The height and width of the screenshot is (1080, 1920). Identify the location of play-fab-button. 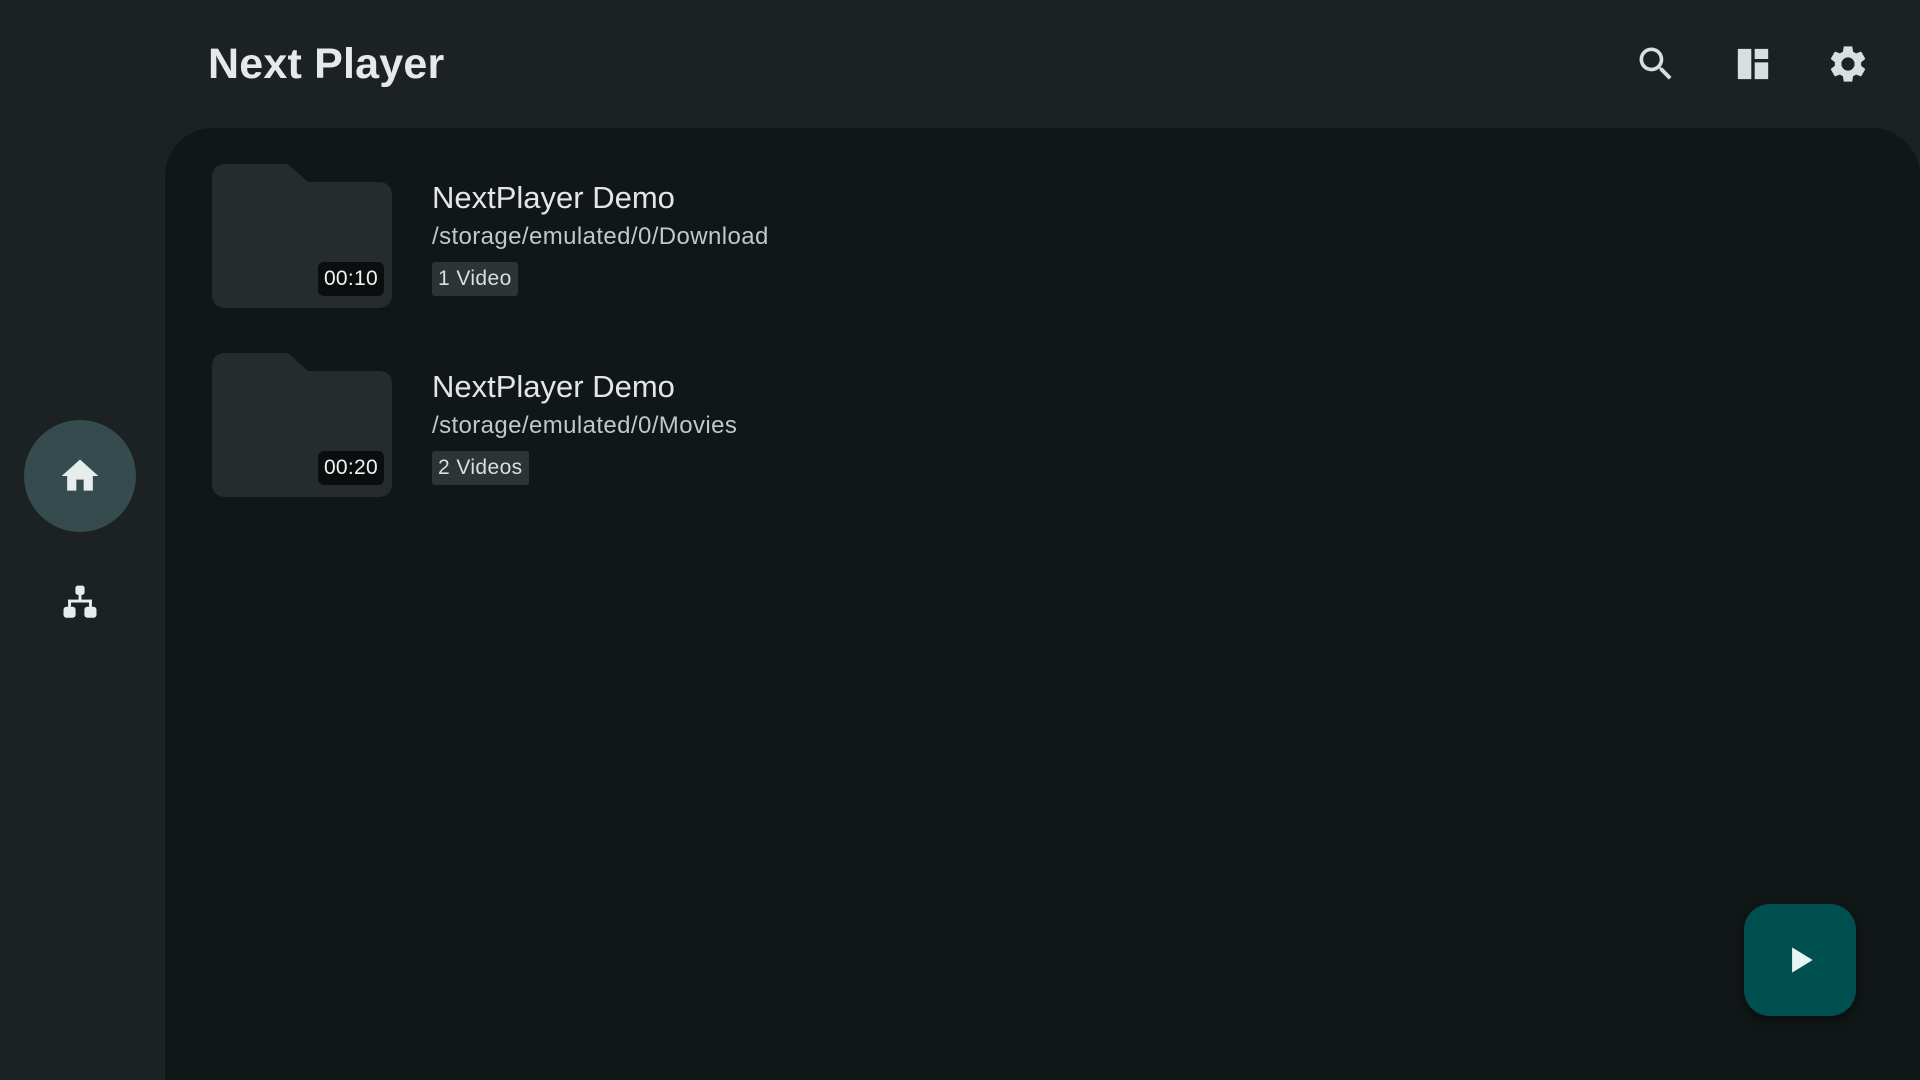
(1800, 960).